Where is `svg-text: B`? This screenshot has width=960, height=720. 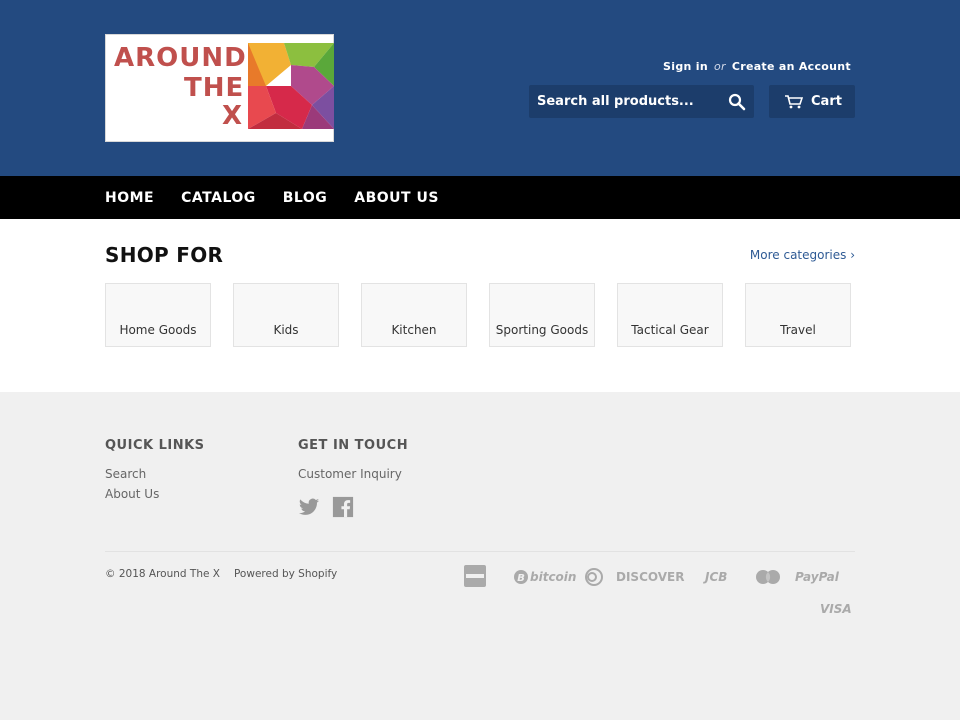
svg-text: B is located at coordinates (521, 578).